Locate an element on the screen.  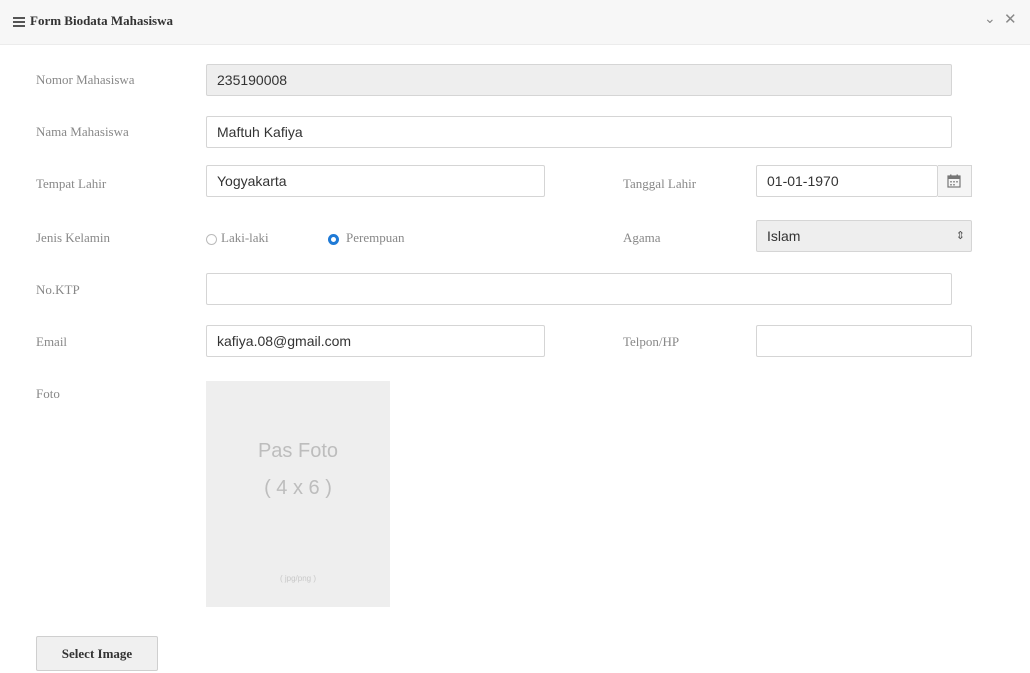
calendar-button is located at coordinates (955, 181).